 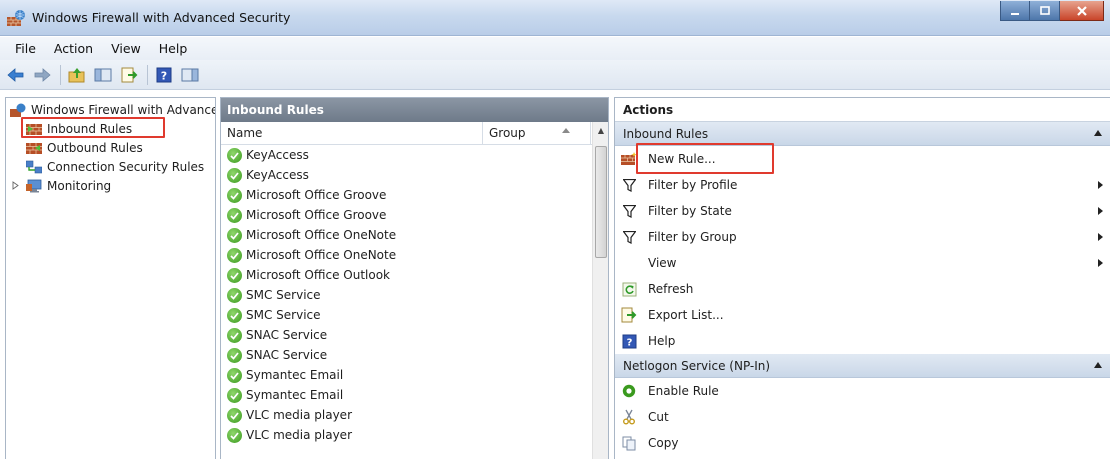 I want to click on action-label: View, so click(x=662, y=263).